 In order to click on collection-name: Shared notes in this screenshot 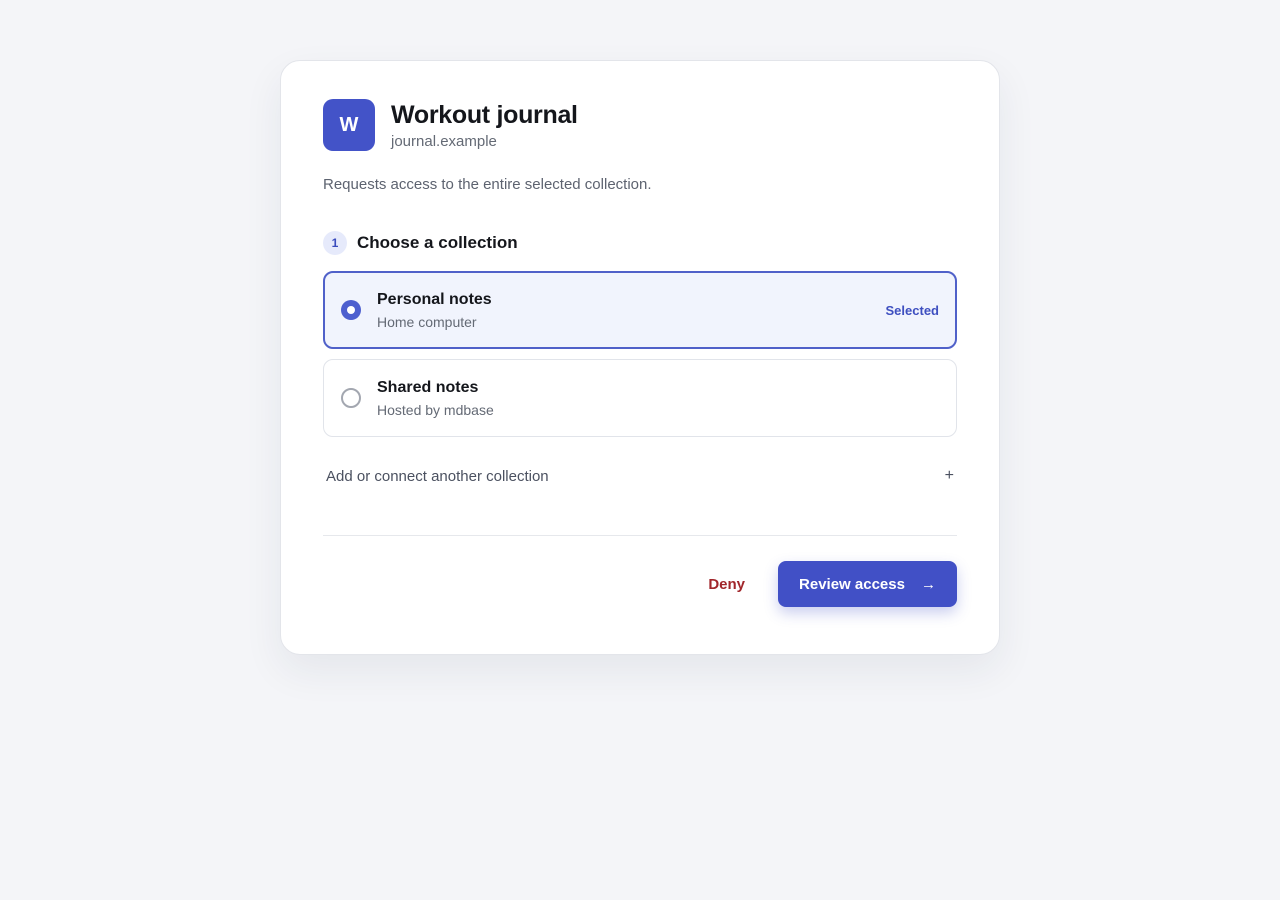, I will do `click(428, 387)`.